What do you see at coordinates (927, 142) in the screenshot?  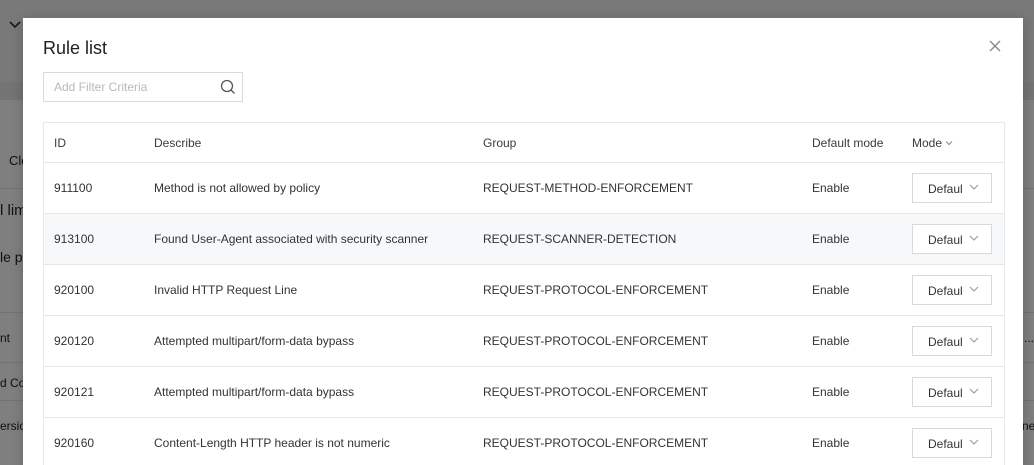 I see `column-header-mode-label: Mode` at bounding box center [927, 142].